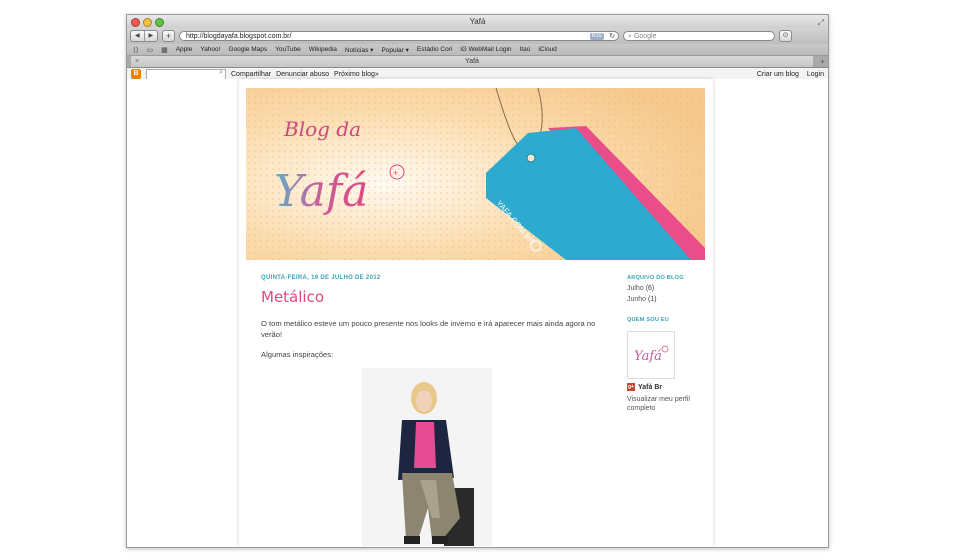 The height and width of the screenshot is (560, 960). I want to click on search-field: ⌕ Google, so click(699, 36).